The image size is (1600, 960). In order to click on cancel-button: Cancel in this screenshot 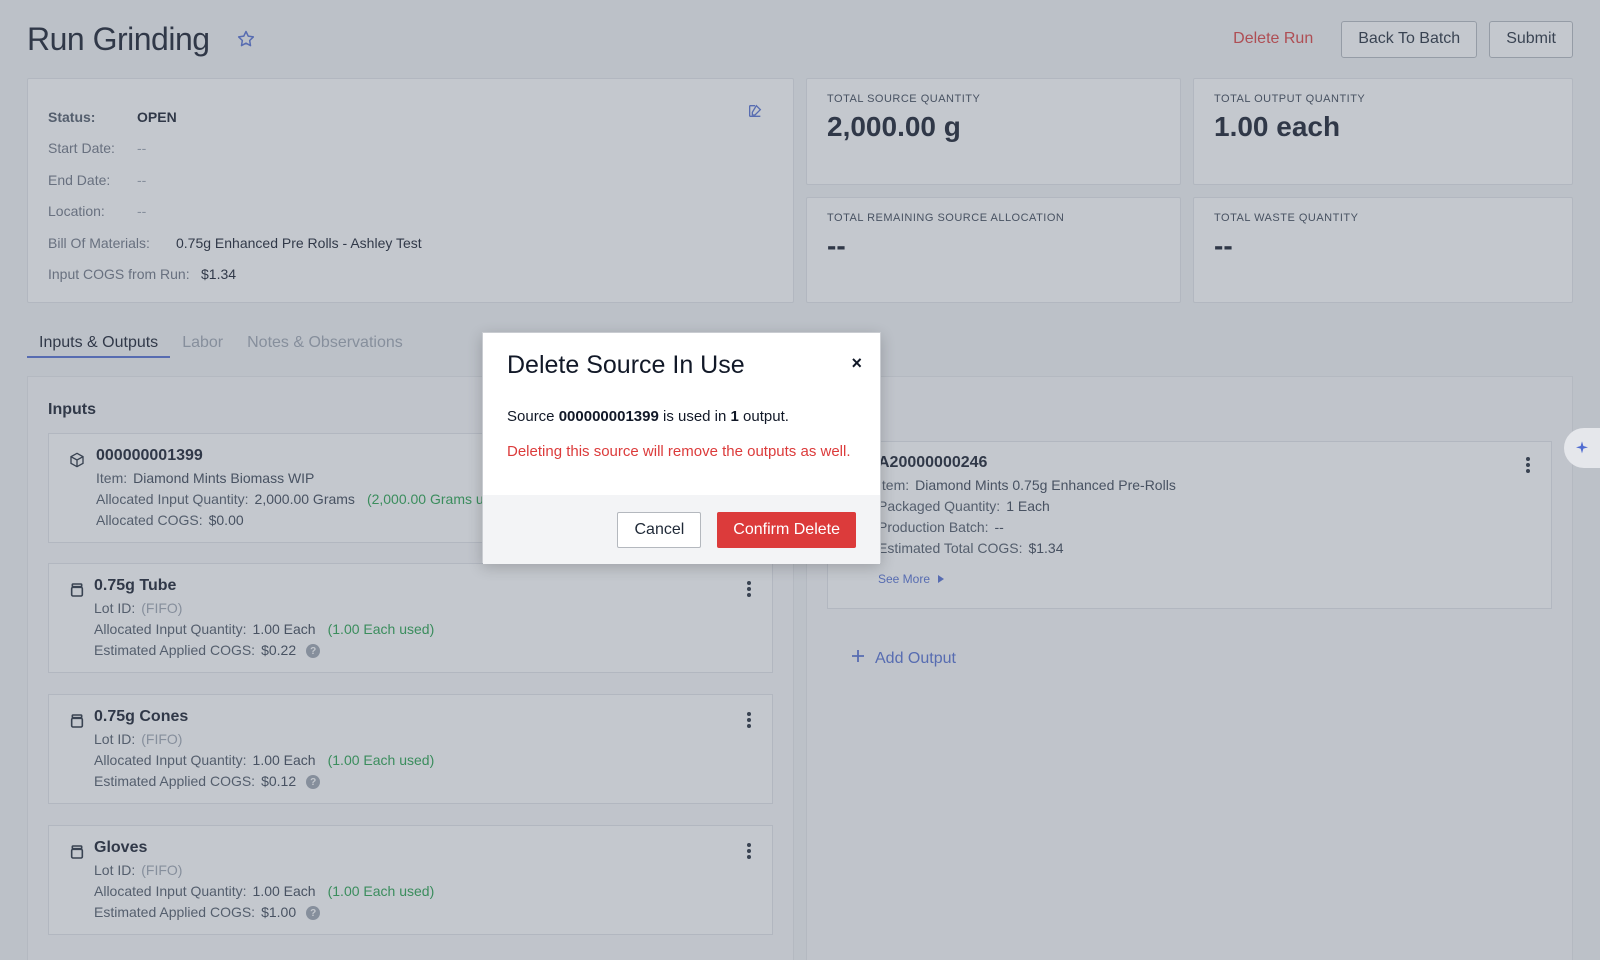, I will do `click(659, 529)`.